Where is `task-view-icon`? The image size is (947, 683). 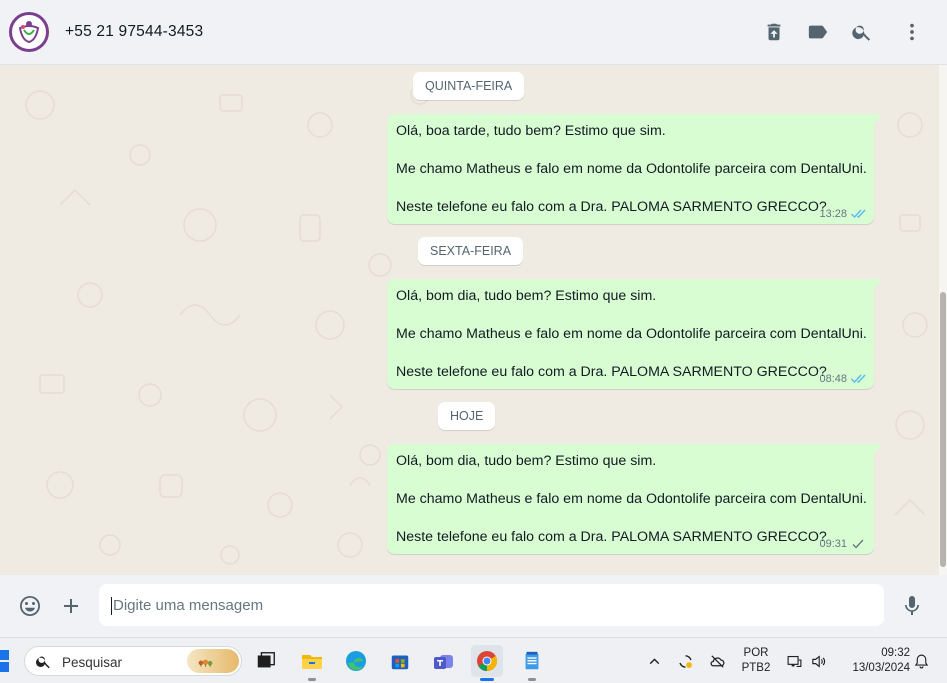 task-view-icon is located at coordinates (266, 661).